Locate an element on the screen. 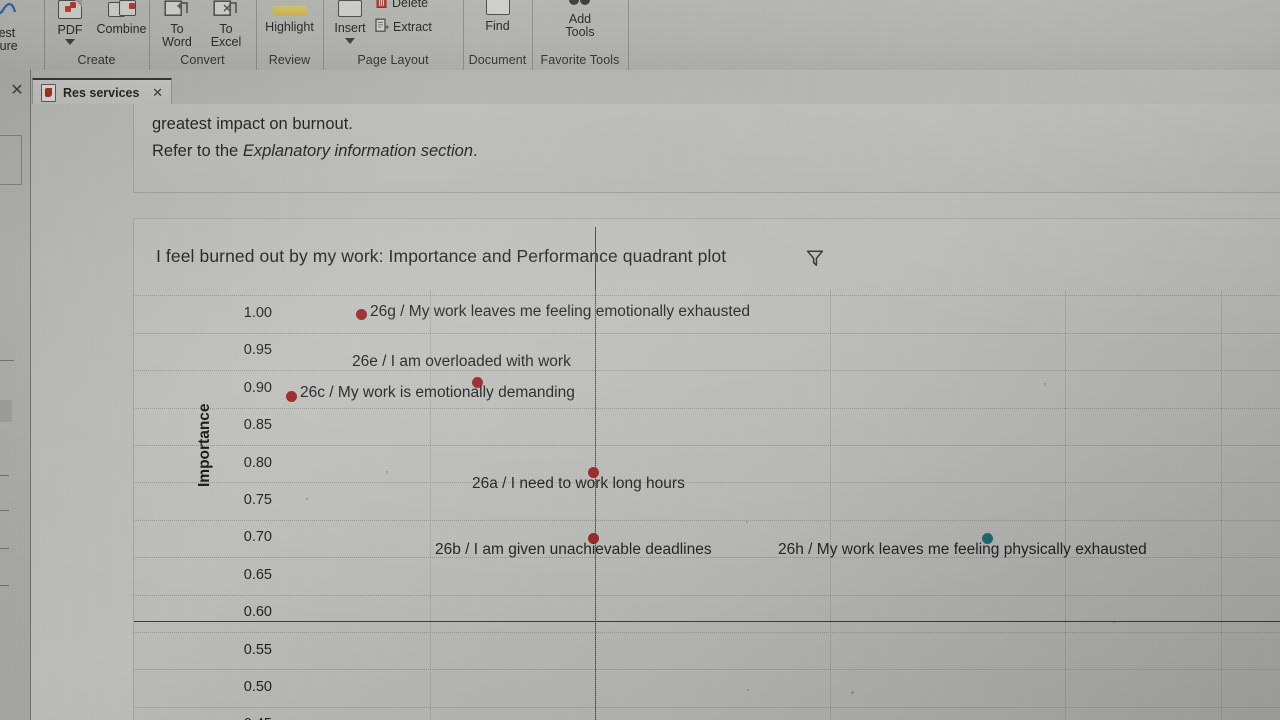 The width and height of the screenshot is (1280, 720). add-tools-button: Add Tools is located at coordinates (580, 19).